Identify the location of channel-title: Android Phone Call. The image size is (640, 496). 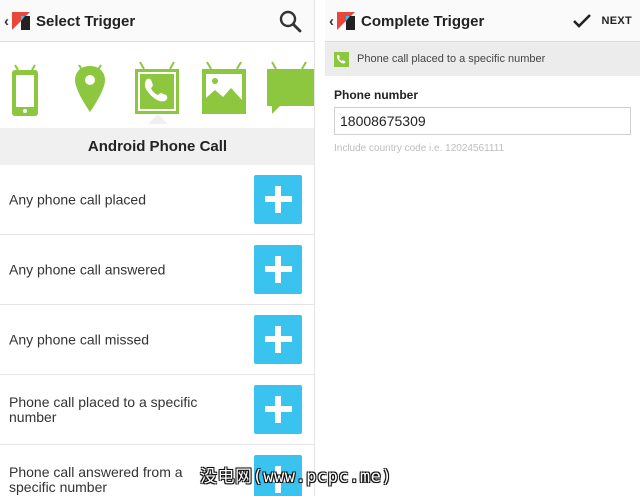
(157, 146).